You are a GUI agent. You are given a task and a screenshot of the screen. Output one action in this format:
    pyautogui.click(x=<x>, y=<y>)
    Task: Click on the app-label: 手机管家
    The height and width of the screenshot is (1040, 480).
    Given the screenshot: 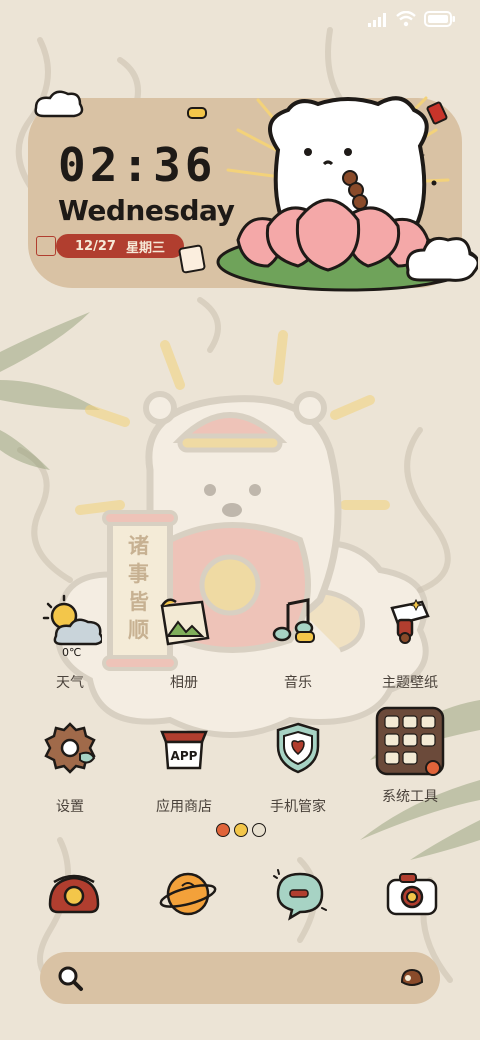 What is the action you would take?
    pyautogui.click(x=298, y=807)
    